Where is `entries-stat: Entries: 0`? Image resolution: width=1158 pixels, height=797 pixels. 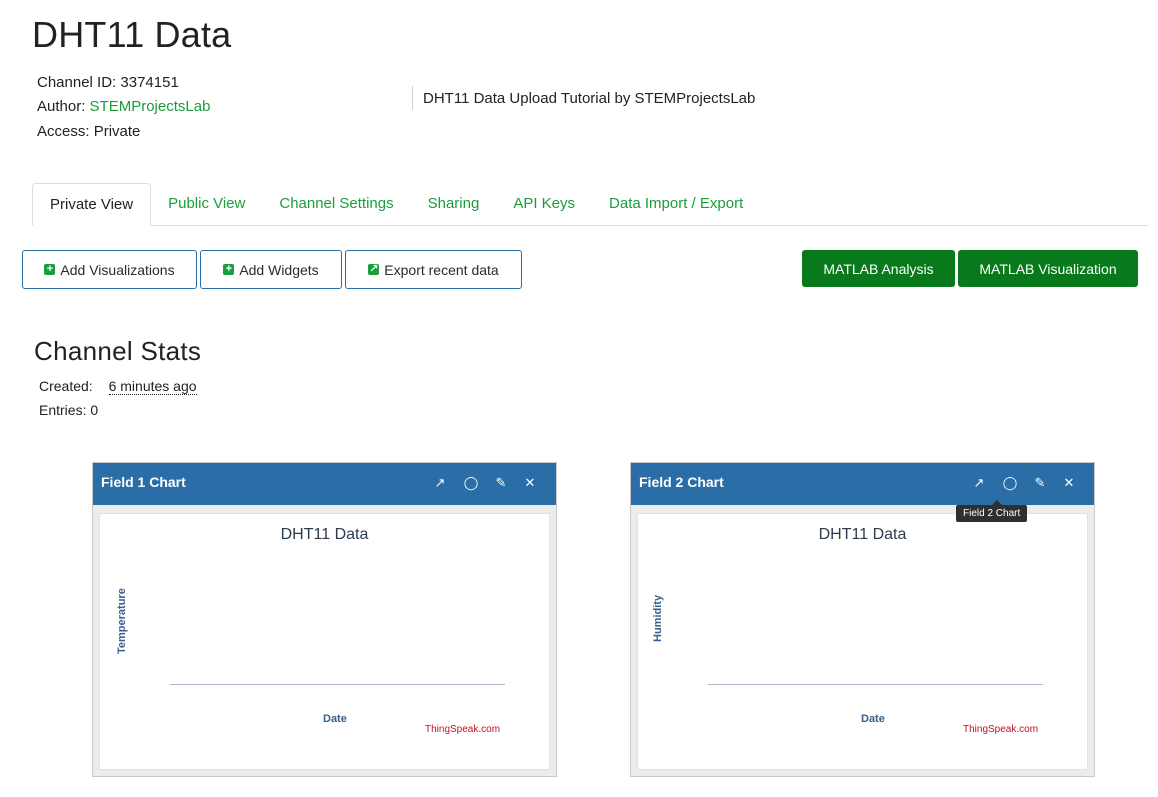
entries-stat: Entries: 0 is located at coordinates (68, 410).